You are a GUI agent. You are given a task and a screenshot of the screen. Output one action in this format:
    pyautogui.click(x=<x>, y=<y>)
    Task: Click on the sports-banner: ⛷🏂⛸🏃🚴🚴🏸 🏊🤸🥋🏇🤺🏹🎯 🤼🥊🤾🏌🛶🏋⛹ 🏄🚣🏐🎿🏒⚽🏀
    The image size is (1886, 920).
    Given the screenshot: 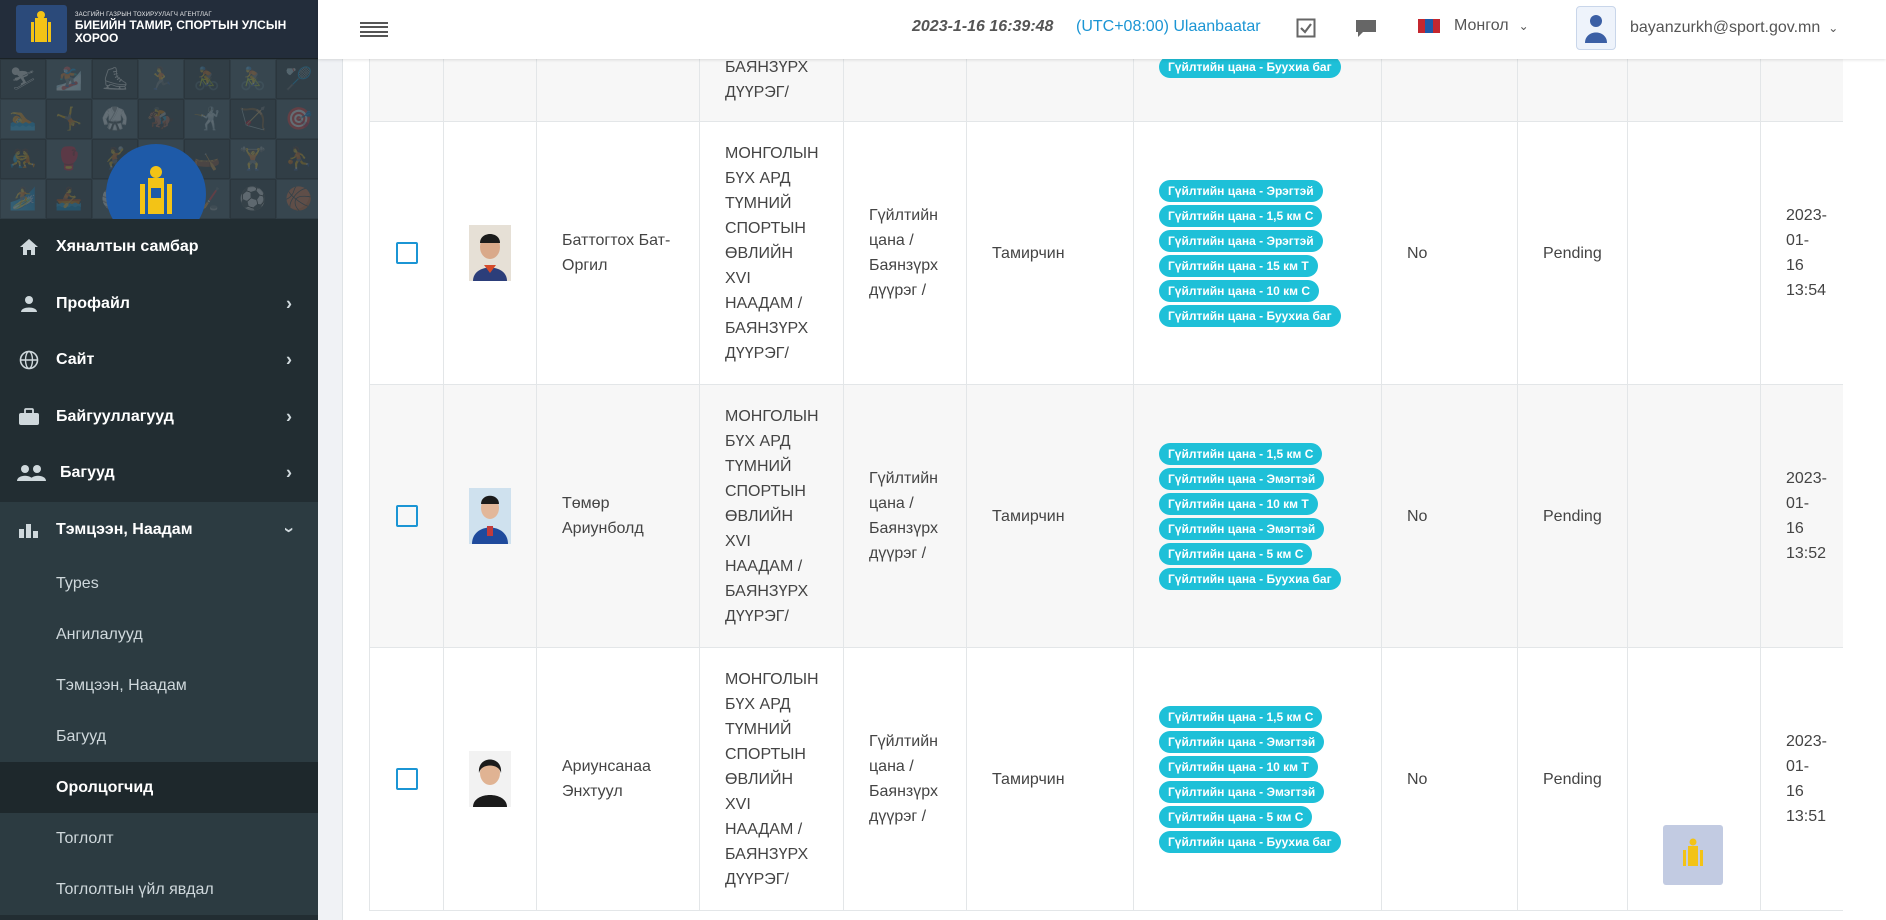 What is the action you would take?
    pyautogui.click(x=159, y=139)
    